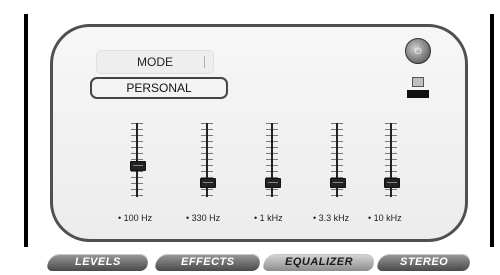 The image size is (500, 275). What do you see at coordinates (337, 161) in the screenshot?
I see `slider-3-3khz` at bounding box center [337, 161].